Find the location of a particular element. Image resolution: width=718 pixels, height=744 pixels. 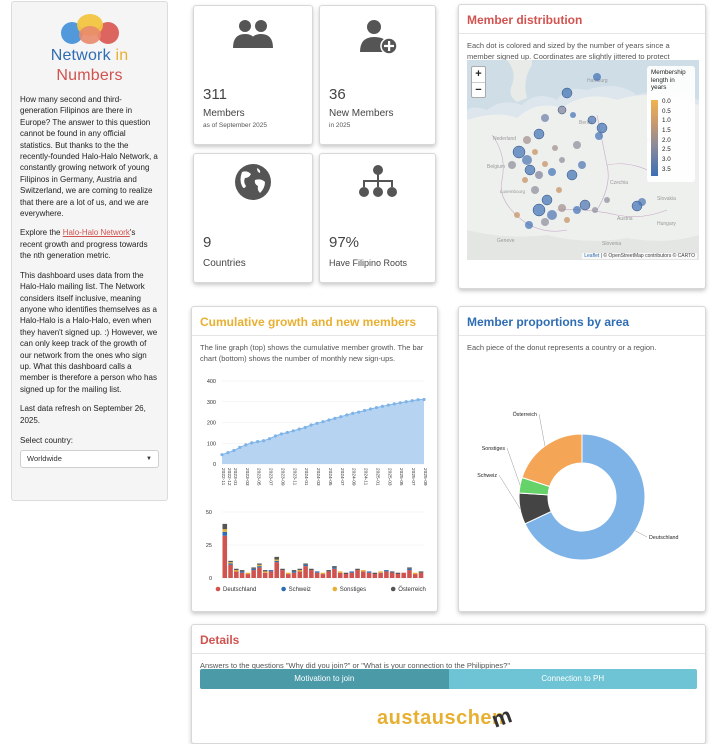

tab-connection-to-ph: Connection to PH is located at coordinates (572, 679).